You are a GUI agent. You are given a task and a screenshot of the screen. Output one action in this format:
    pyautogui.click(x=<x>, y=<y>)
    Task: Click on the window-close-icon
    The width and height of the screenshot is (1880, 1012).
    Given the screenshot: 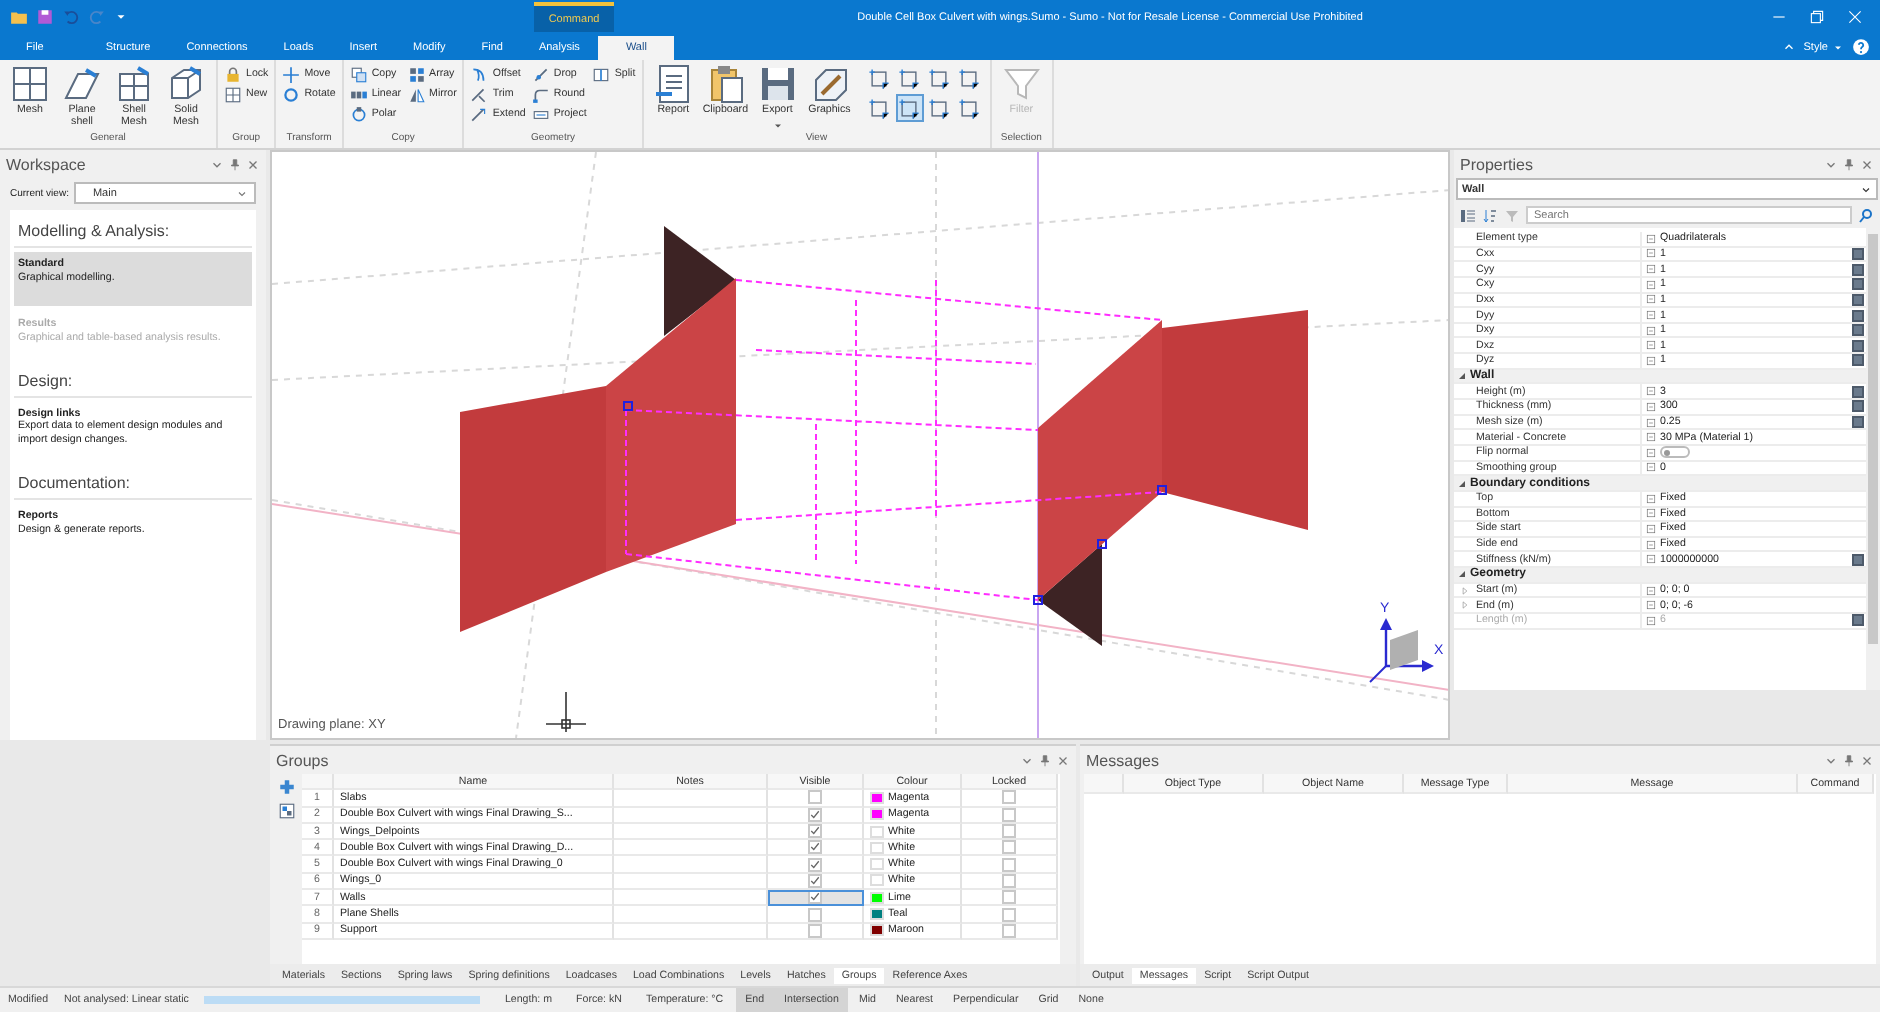 What is the action you would take?
    pyautogui.click(x=1855, y=17)
    